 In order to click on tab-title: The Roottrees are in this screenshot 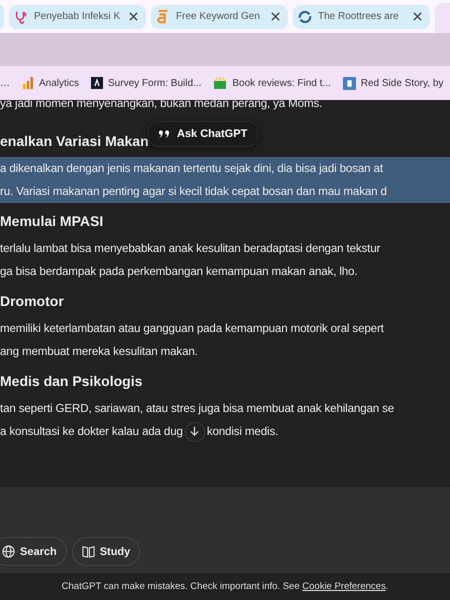, I will do `click(359, 16)`.